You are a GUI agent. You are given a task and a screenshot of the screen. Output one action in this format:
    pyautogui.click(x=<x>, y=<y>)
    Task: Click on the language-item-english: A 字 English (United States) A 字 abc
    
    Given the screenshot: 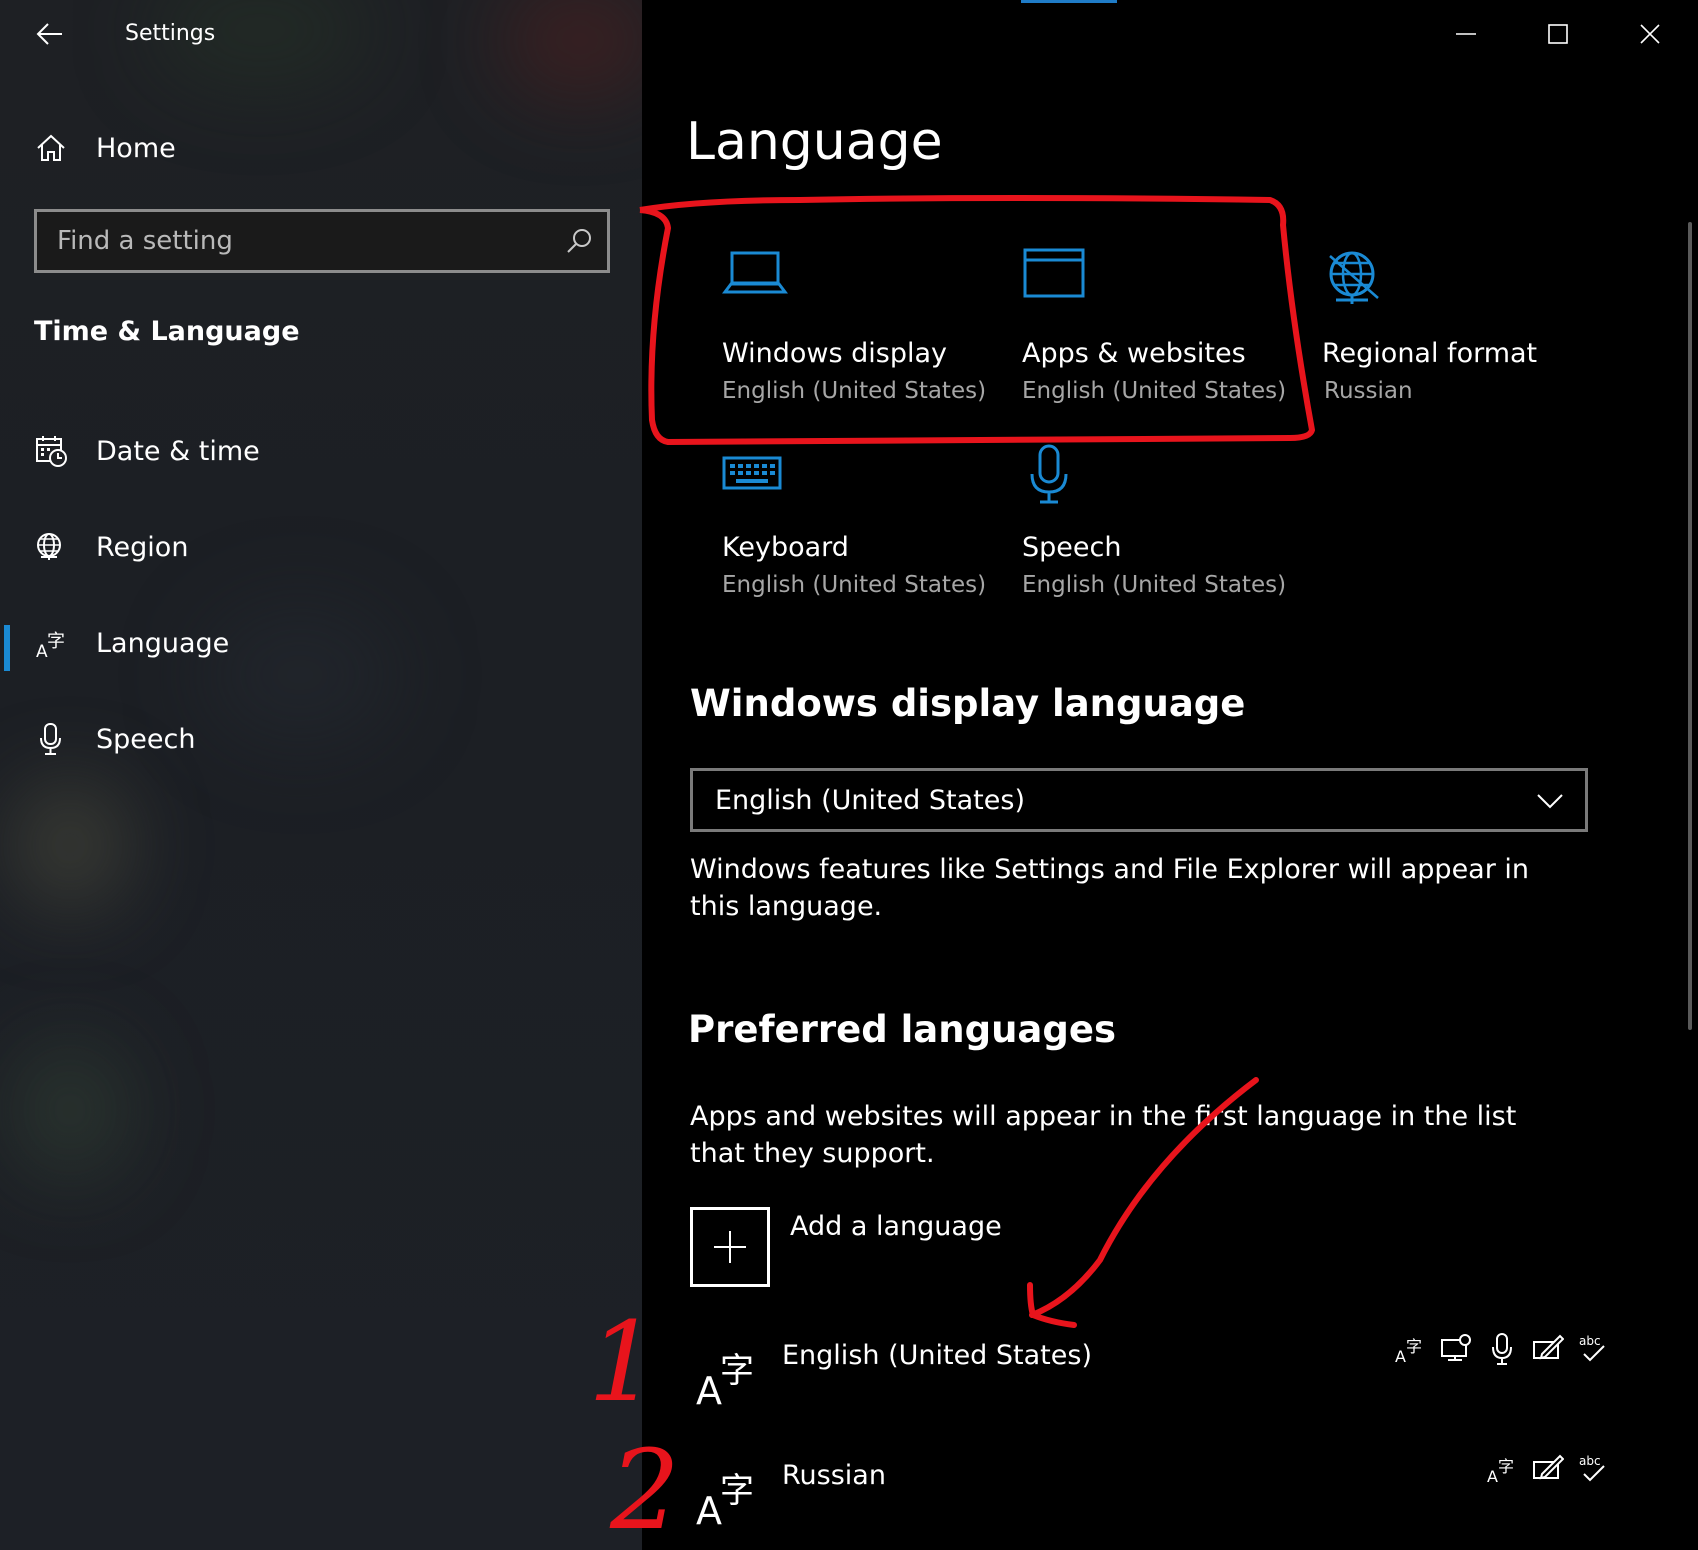 What is the action you would take?
    pyautogui.click(x=1160, y=1378)
    